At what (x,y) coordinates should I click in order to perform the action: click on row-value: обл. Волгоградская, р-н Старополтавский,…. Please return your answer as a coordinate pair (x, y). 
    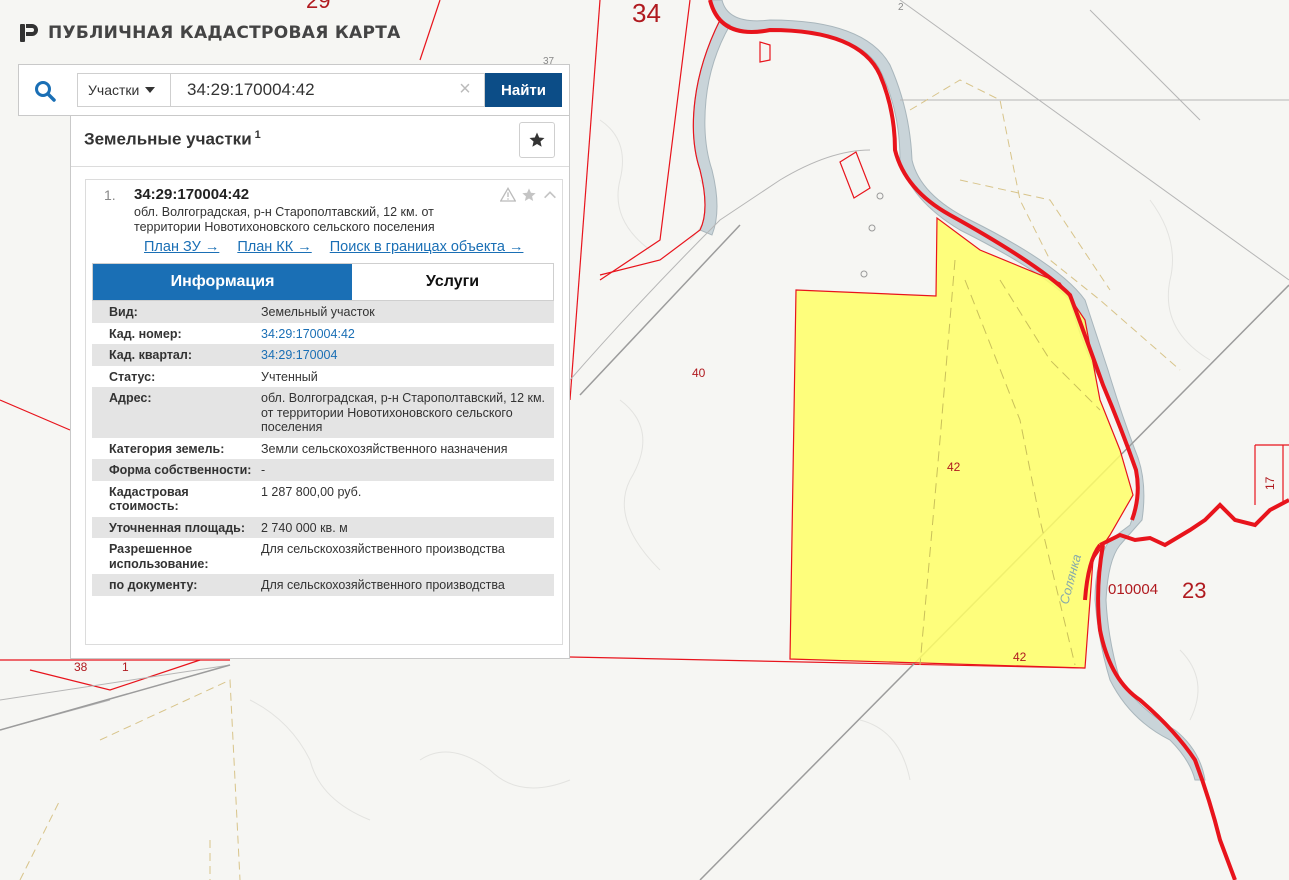
    Looking at the image, I should click on (407, 412).